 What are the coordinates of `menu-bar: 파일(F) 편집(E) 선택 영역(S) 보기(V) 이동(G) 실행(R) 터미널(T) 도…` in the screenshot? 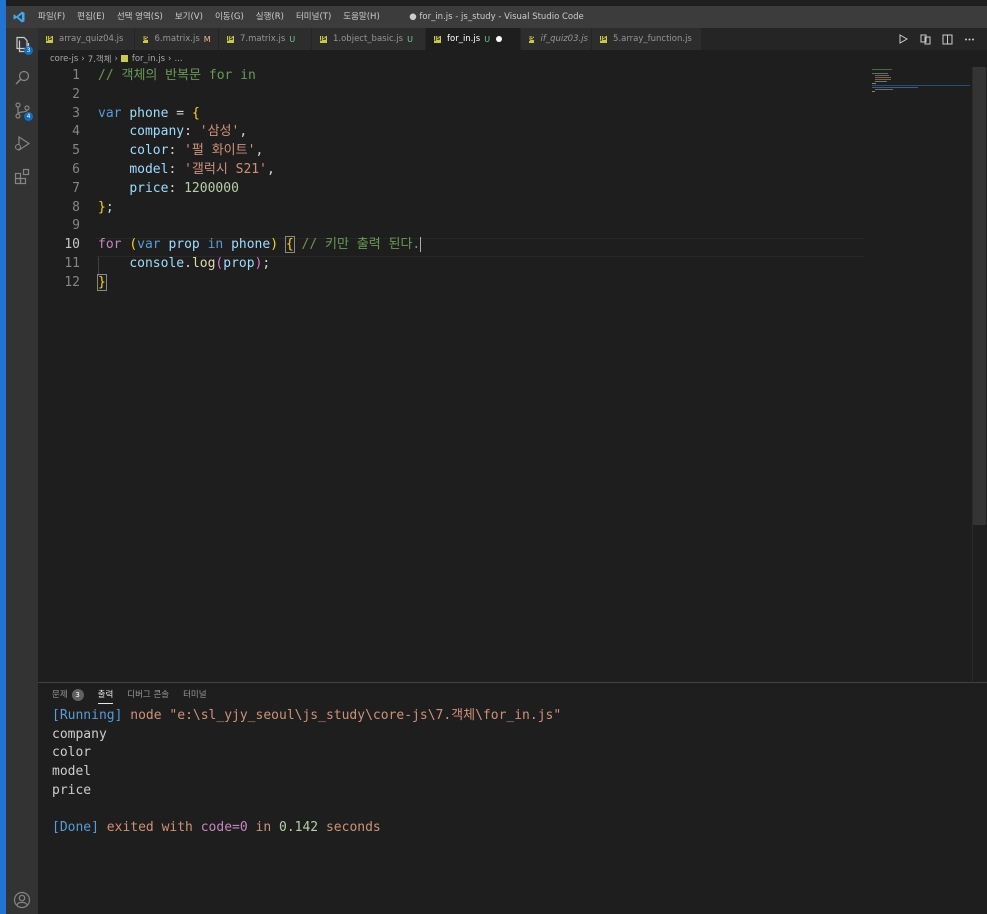 It's located at (209, 17).